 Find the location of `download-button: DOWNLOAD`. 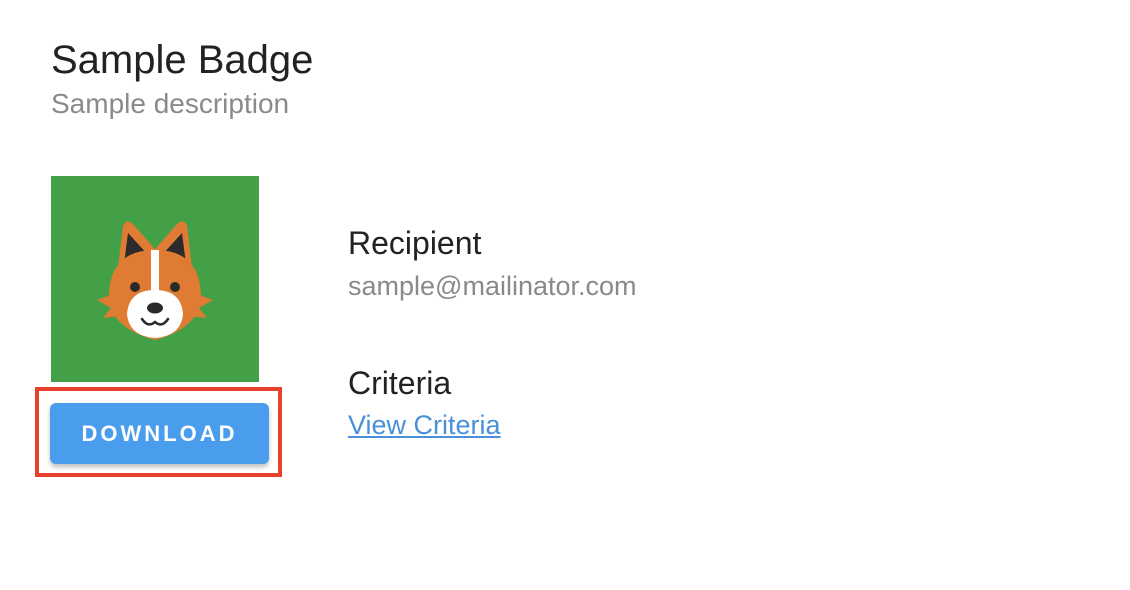

download-button: DOWNLOAD is located at coordinates (159, 433).